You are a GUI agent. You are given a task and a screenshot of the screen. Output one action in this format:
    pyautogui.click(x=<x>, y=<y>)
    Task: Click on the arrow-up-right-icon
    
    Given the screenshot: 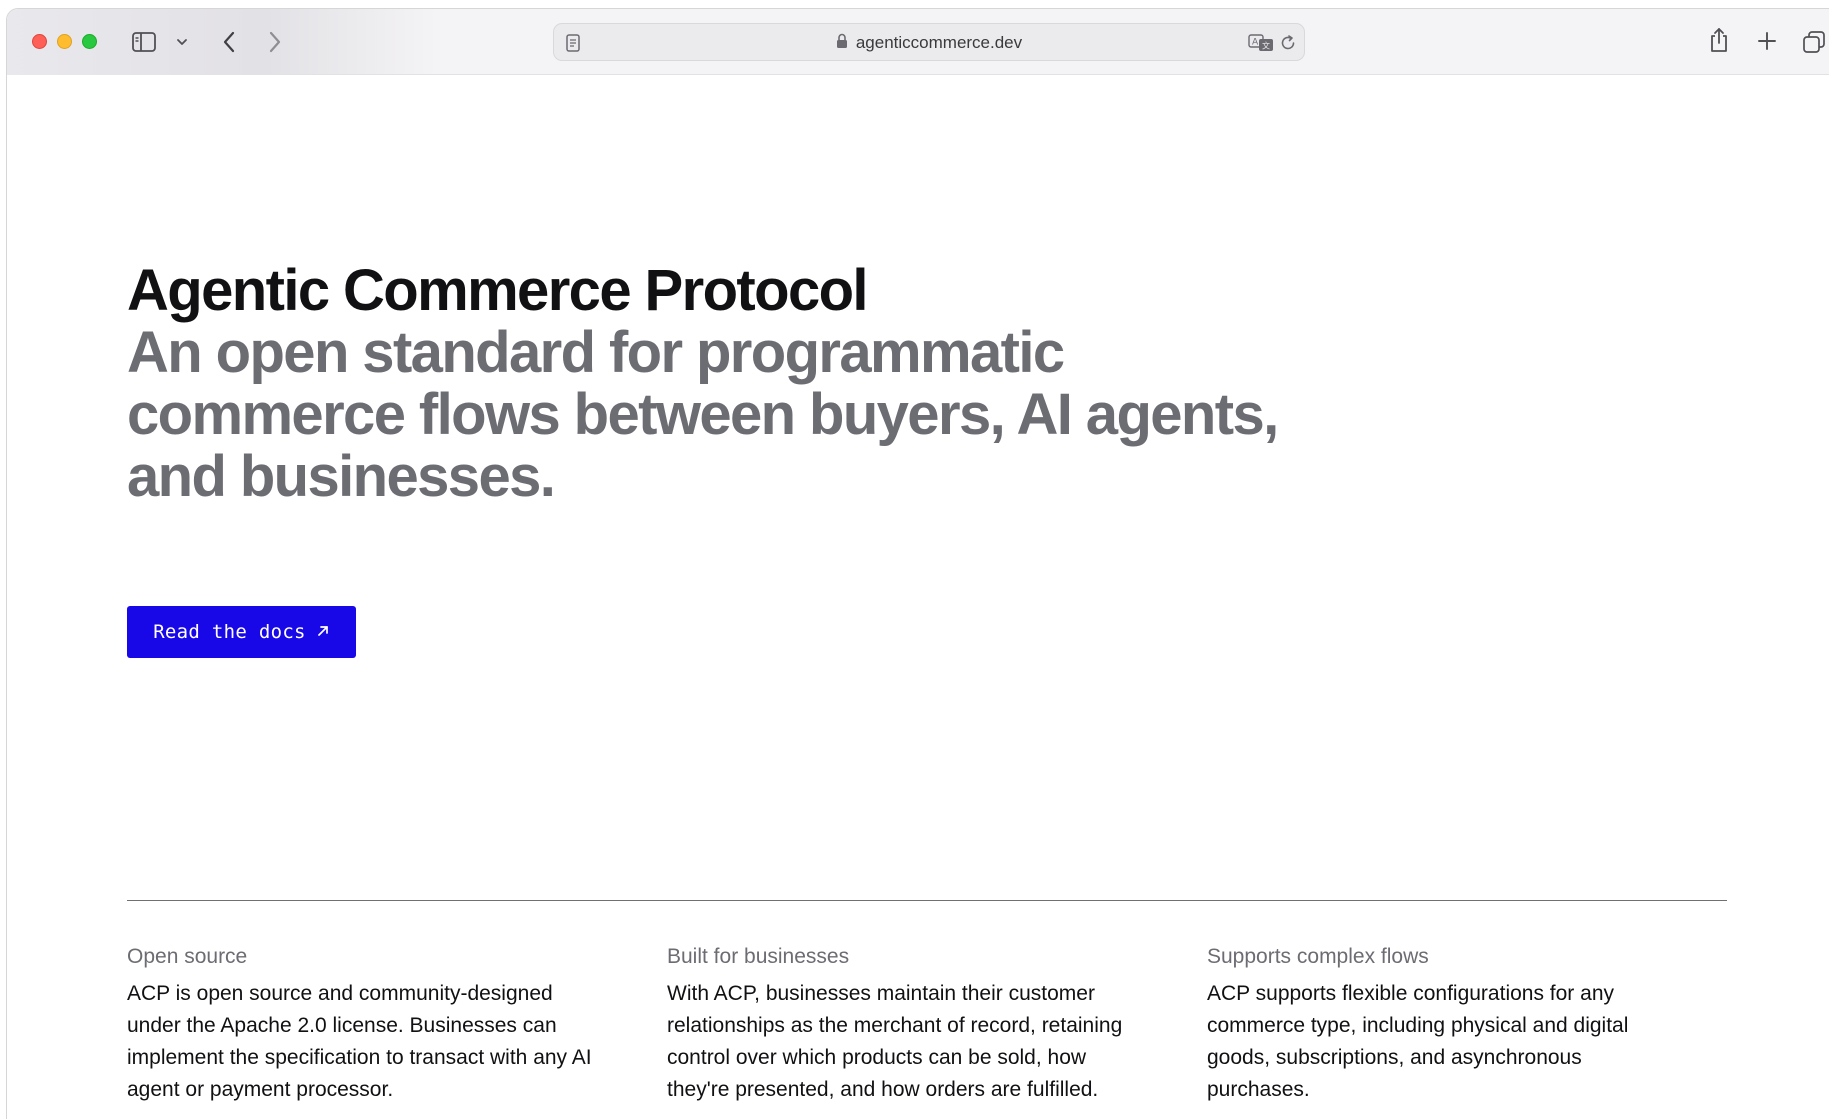 What is the action you would take?
    pyautogui.click(x=323, y=632)
    